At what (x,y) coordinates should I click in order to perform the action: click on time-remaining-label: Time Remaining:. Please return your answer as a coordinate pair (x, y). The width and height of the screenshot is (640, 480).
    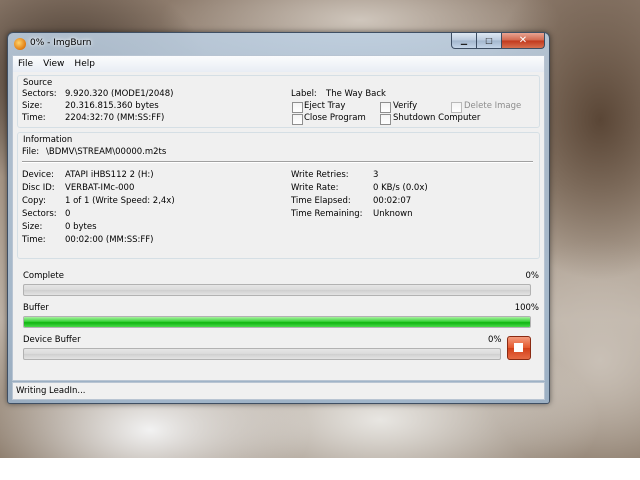
    Looking at the image, I should click on (327, 214).